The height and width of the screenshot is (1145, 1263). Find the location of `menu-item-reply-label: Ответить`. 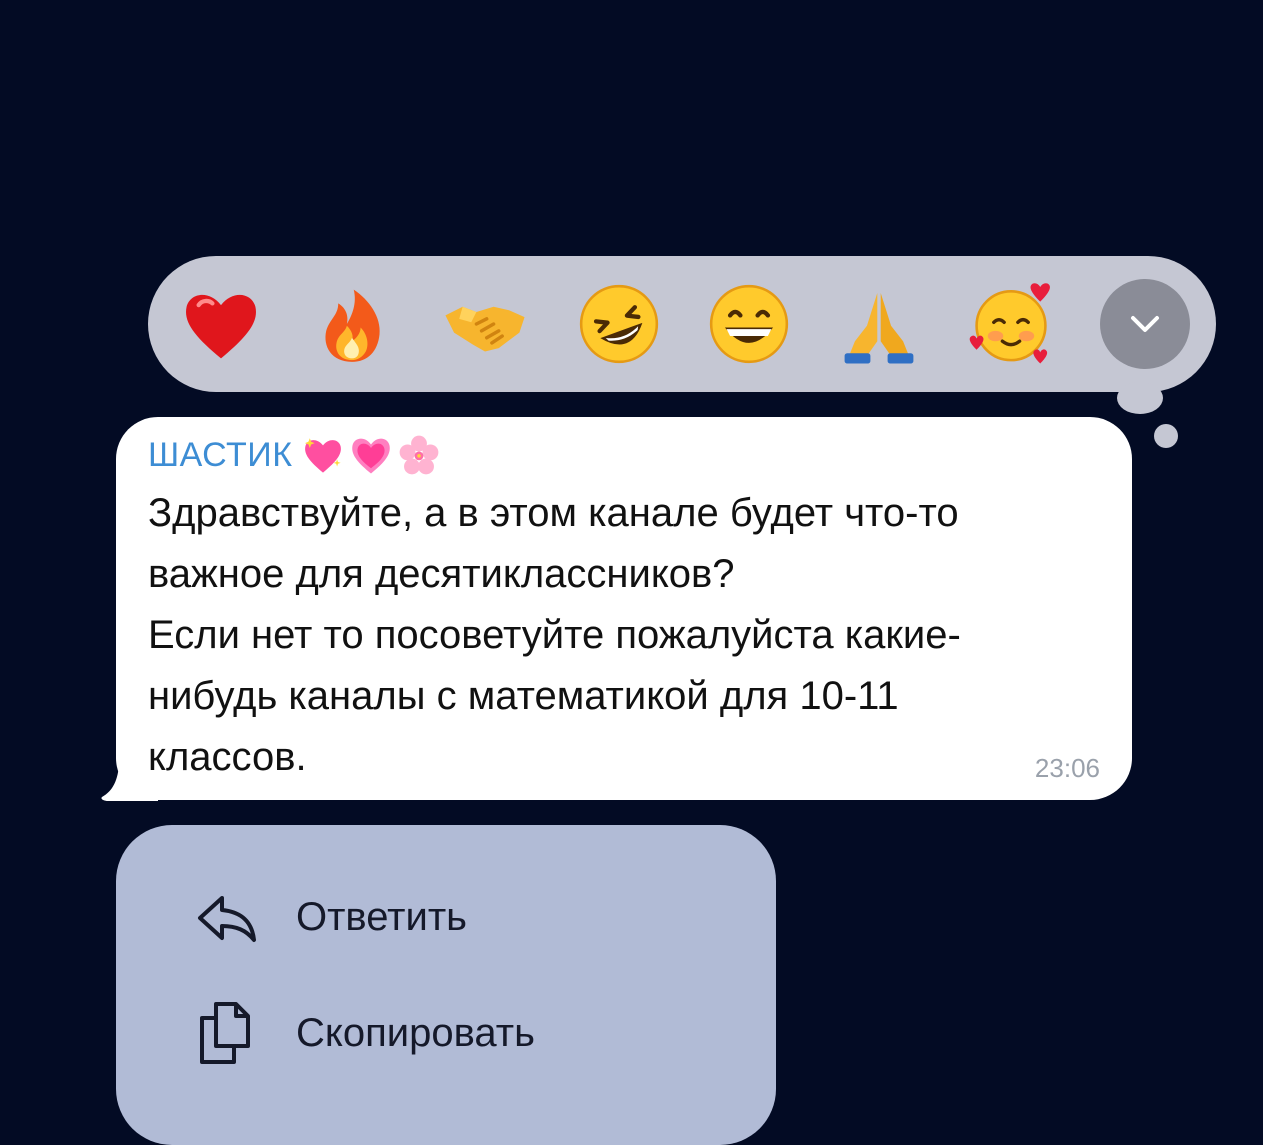

menu-item-reply-label: Ответить is located at coordinates (381, 916).